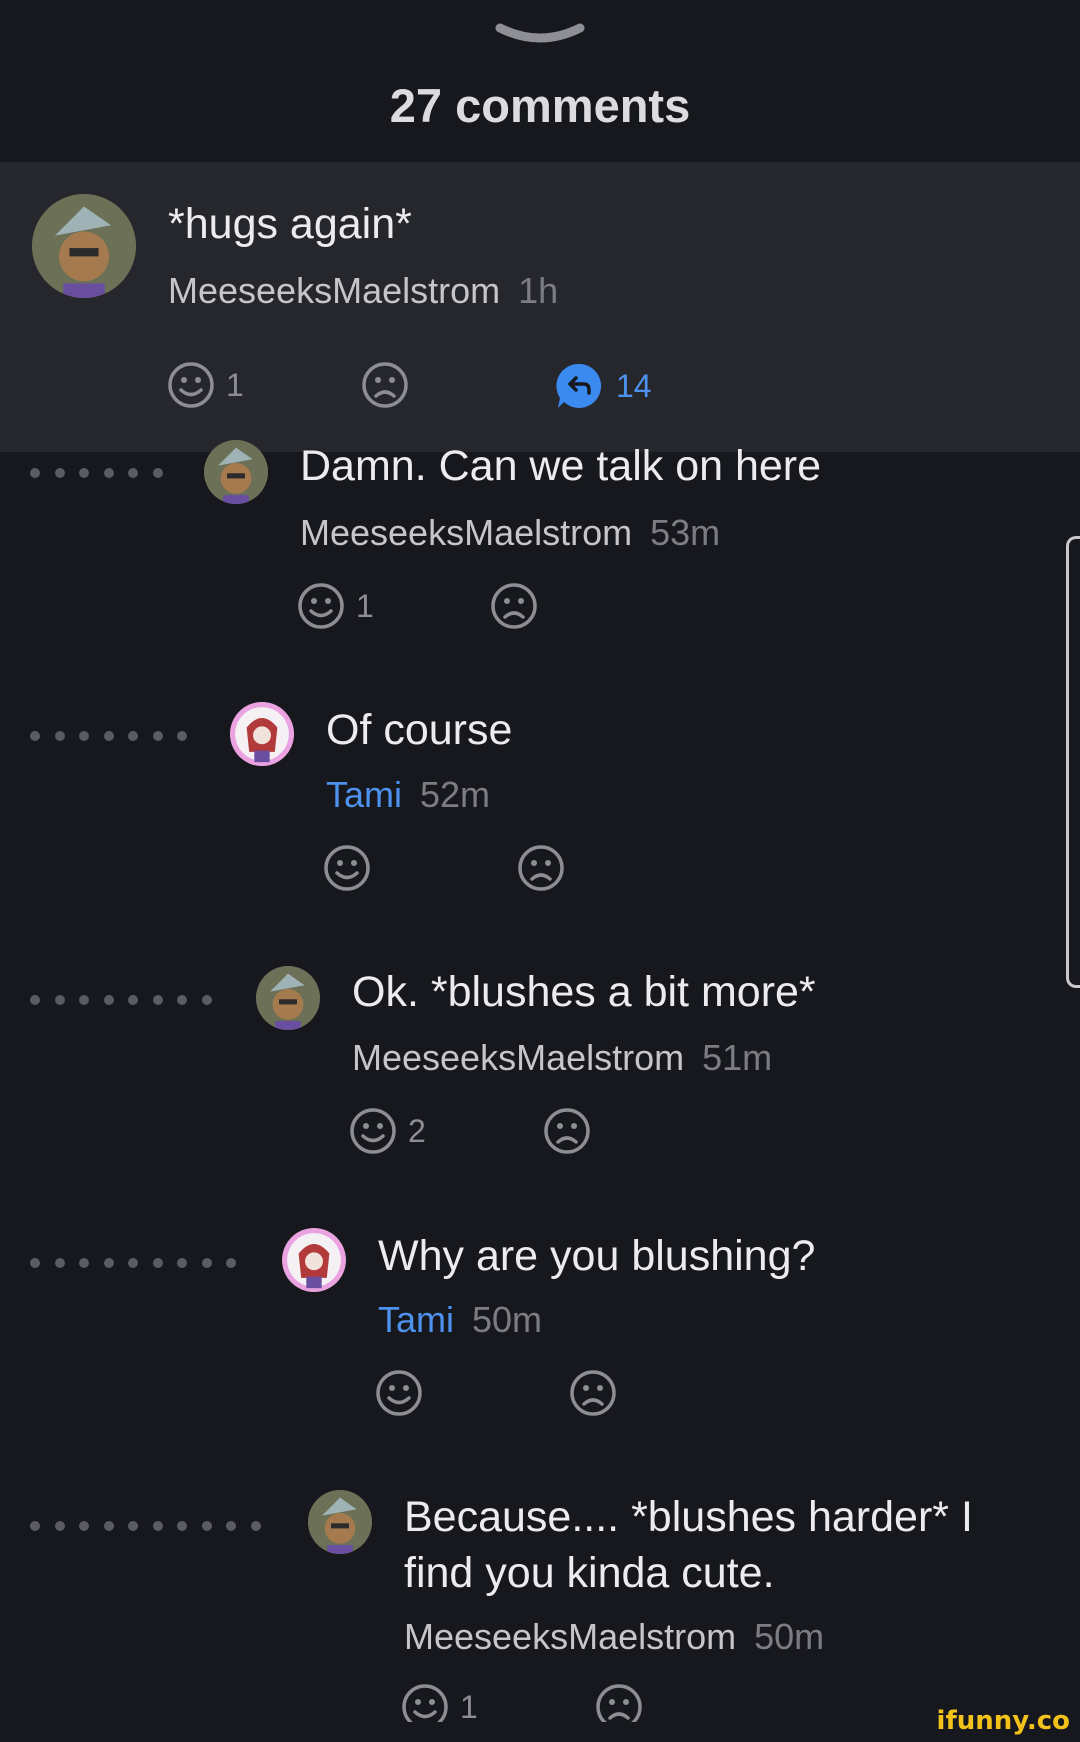  Describe the element at coordinates (419, 730) in the screenshot. I see `comment-text: Of course` at that location.